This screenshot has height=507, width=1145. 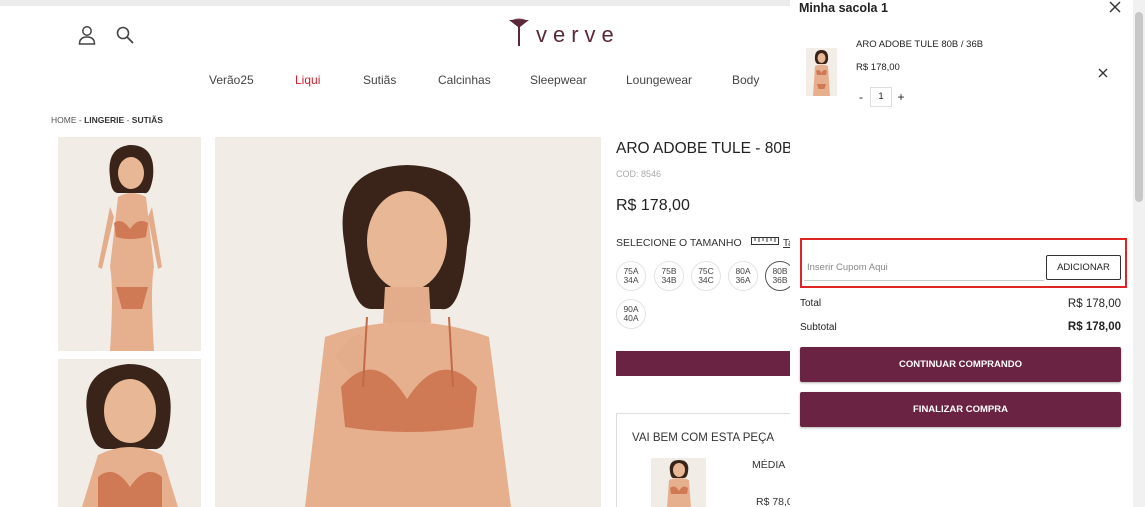 What do you see at coordinates (653, 205) in the screenshot?
I see `product-price: R$ 178,00` at bounding box center [653, 205].